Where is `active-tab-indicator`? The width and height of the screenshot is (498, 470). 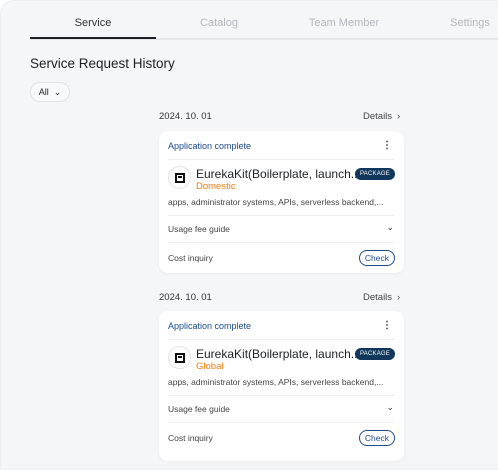
active-tab-indicator is located at coordinates (93, 38).